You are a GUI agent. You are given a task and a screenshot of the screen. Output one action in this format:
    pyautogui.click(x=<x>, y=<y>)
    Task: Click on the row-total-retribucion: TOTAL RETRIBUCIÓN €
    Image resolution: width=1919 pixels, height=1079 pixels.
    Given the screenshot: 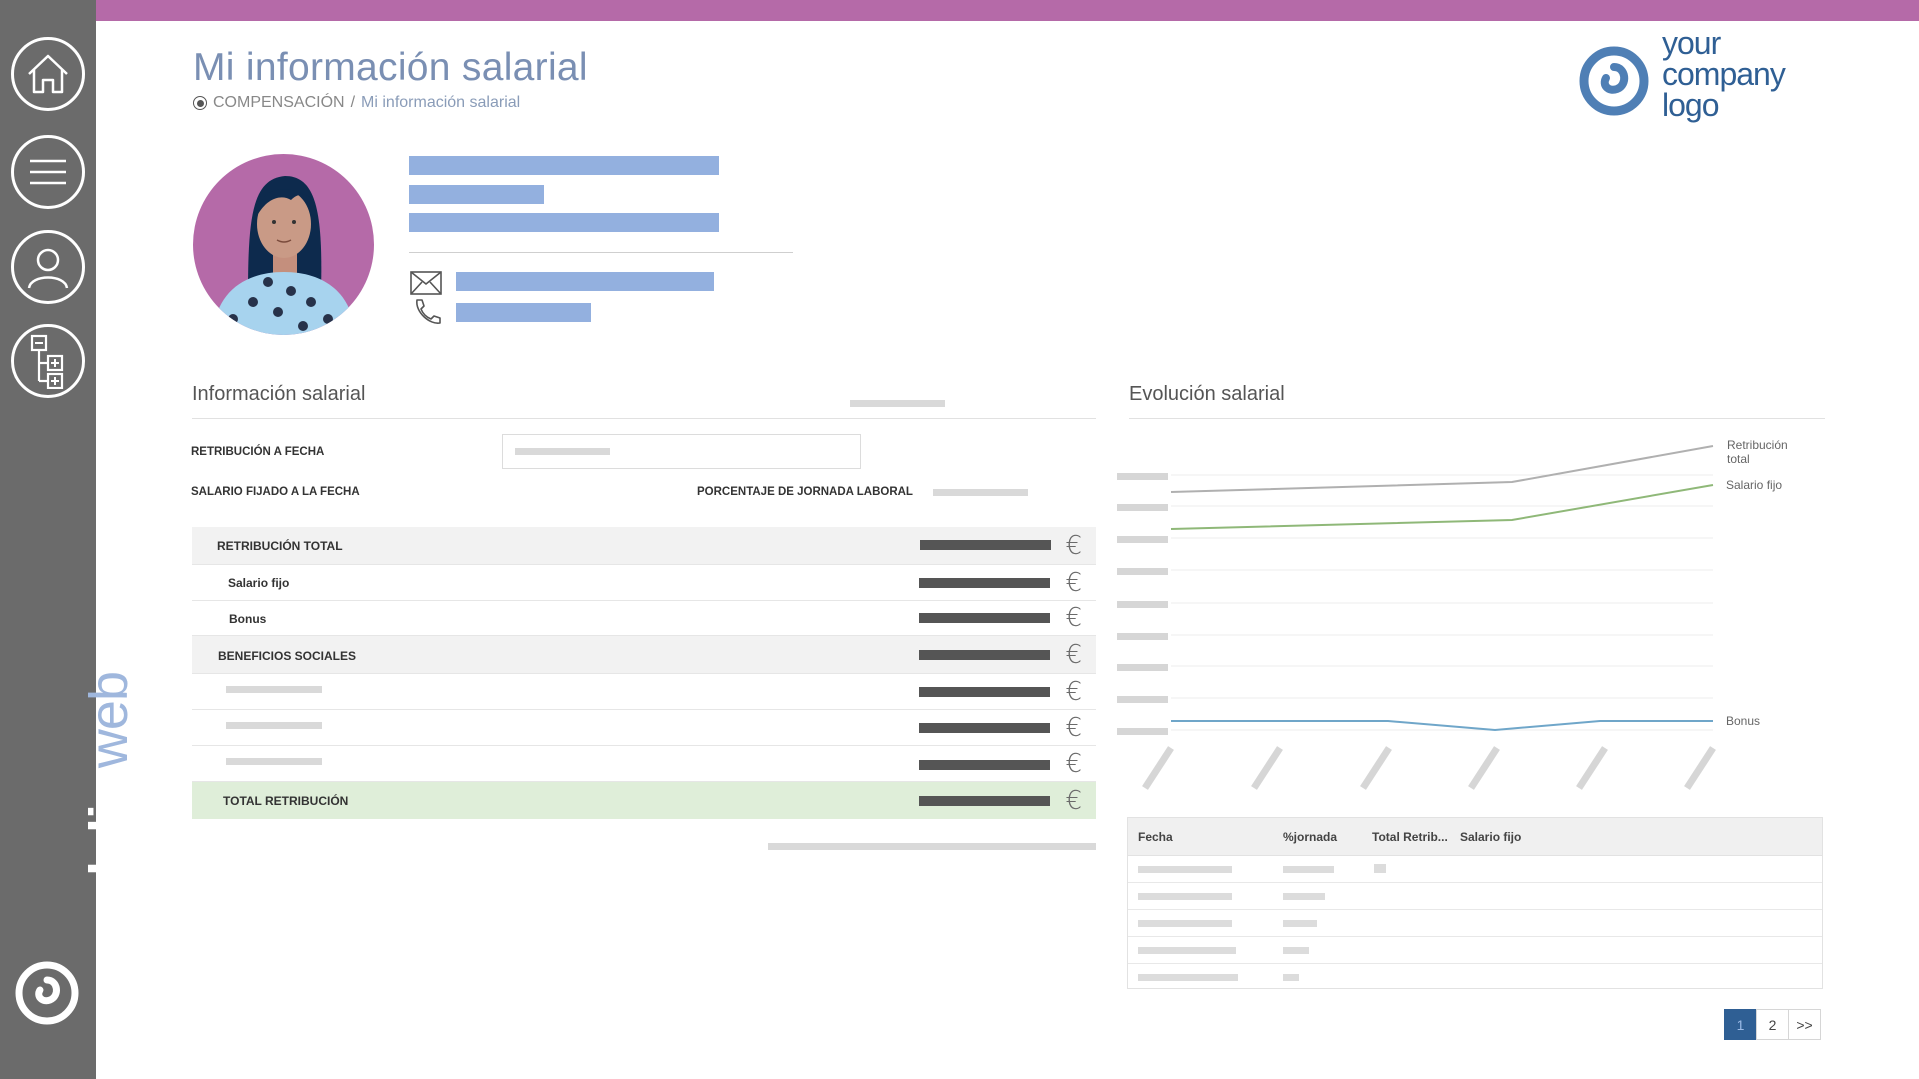 What is the action you would take?
    pyautogui.click(x=644, y=800)
    